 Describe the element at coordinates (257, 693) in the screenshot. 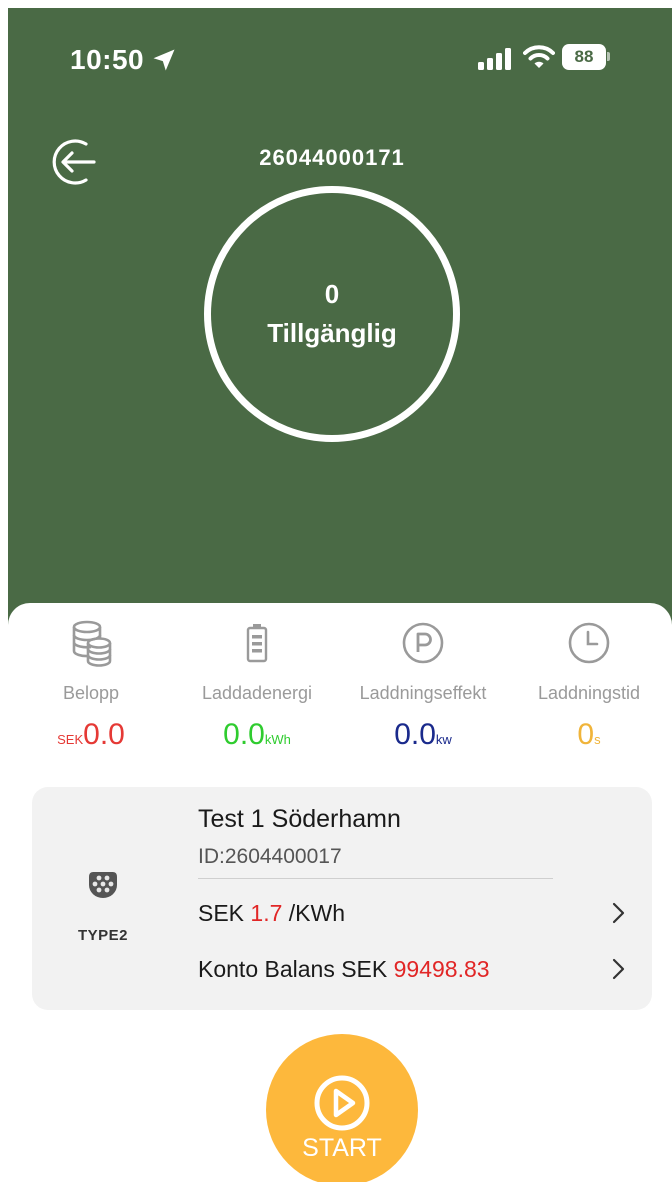

I see `stat-label: Laddadenergi` at that location.